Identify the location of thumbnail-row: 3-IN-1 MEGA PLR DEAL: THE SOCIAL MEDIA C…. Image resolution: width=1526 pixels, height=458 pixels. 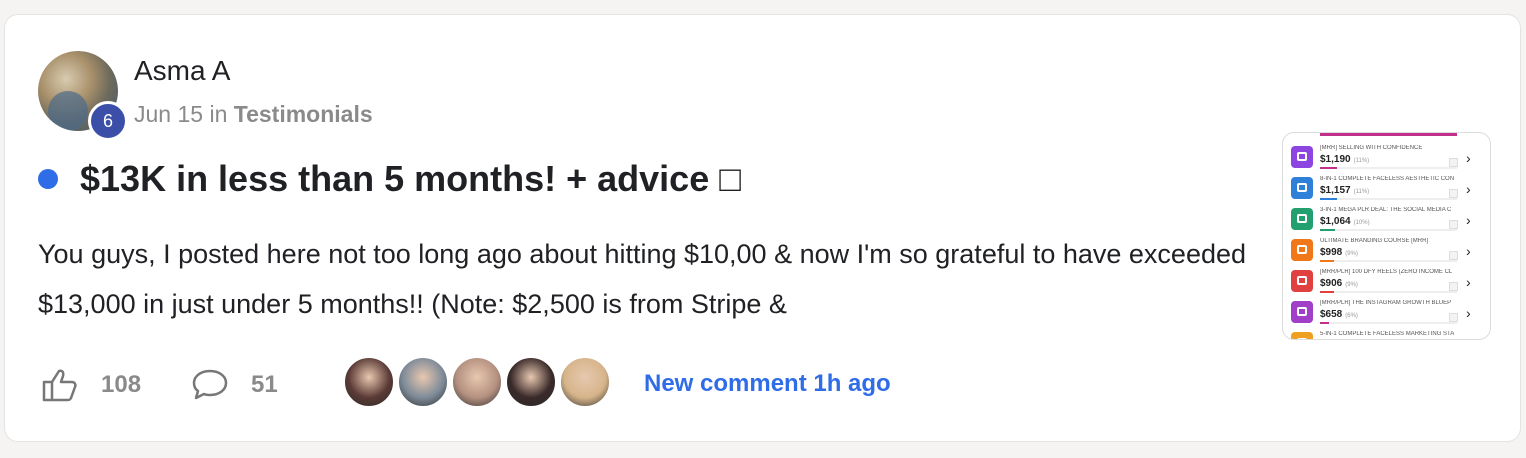
(1386, 218).